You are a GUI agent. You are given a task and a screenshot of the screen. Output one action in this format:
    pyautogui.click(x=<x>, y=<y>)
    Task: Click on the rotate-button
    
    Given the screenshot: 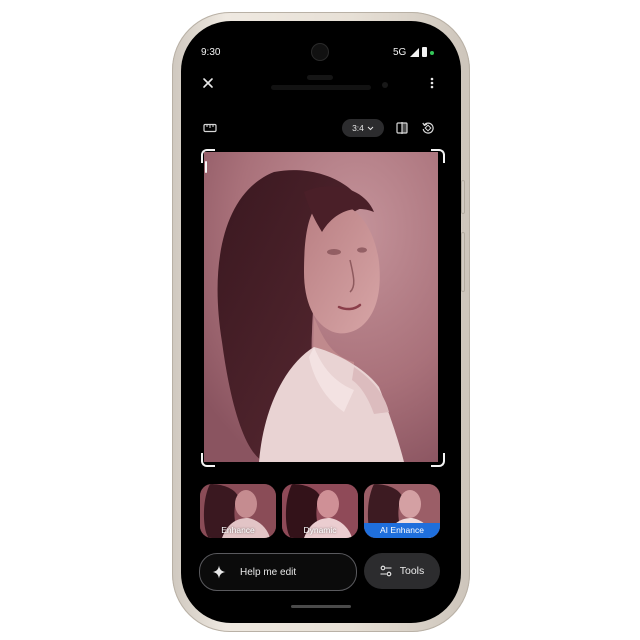 What is the action you would take?
    pyautogui.click(x=428, y=128)
    